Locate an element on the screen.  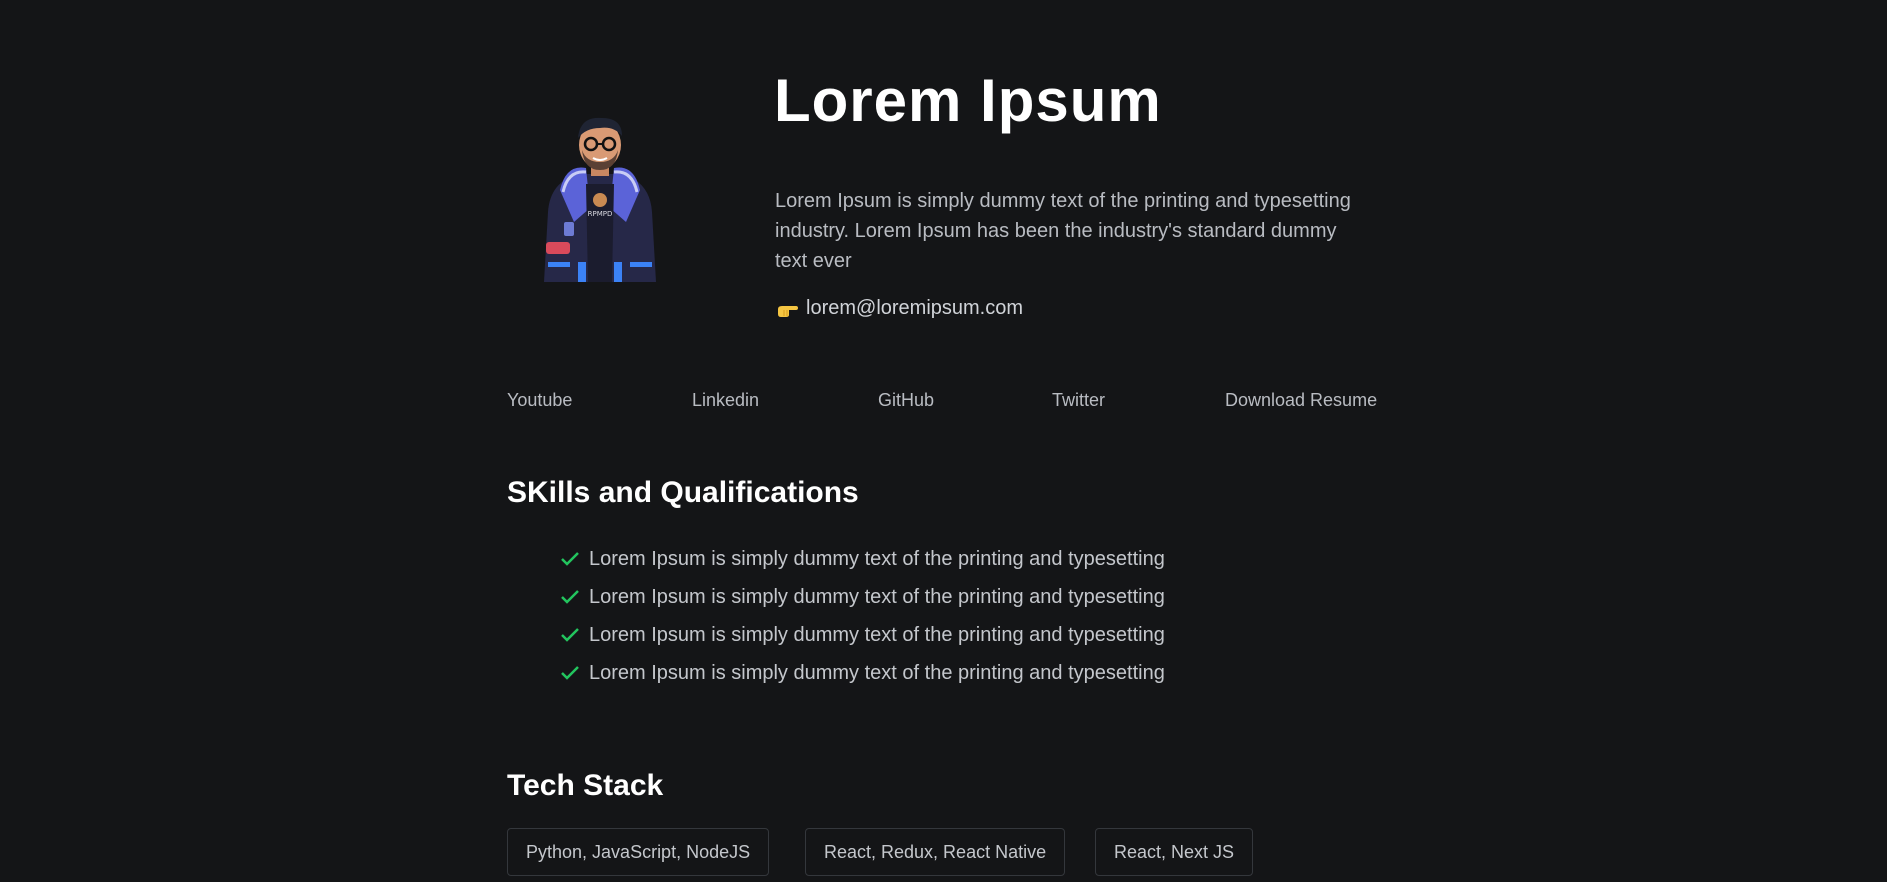
email-link: lorem@loremipsum.com is located at coordinates (914, 308).